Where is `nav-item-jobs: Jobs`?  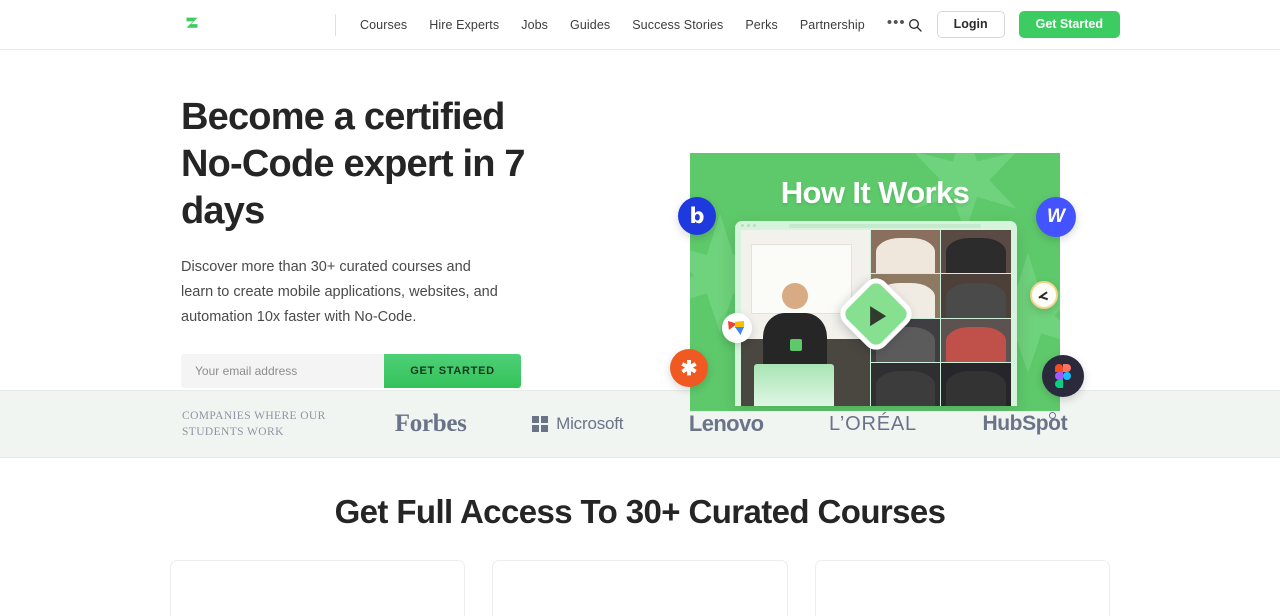 nav-item-jobs: Jobs is located at coordinates (534, 25).